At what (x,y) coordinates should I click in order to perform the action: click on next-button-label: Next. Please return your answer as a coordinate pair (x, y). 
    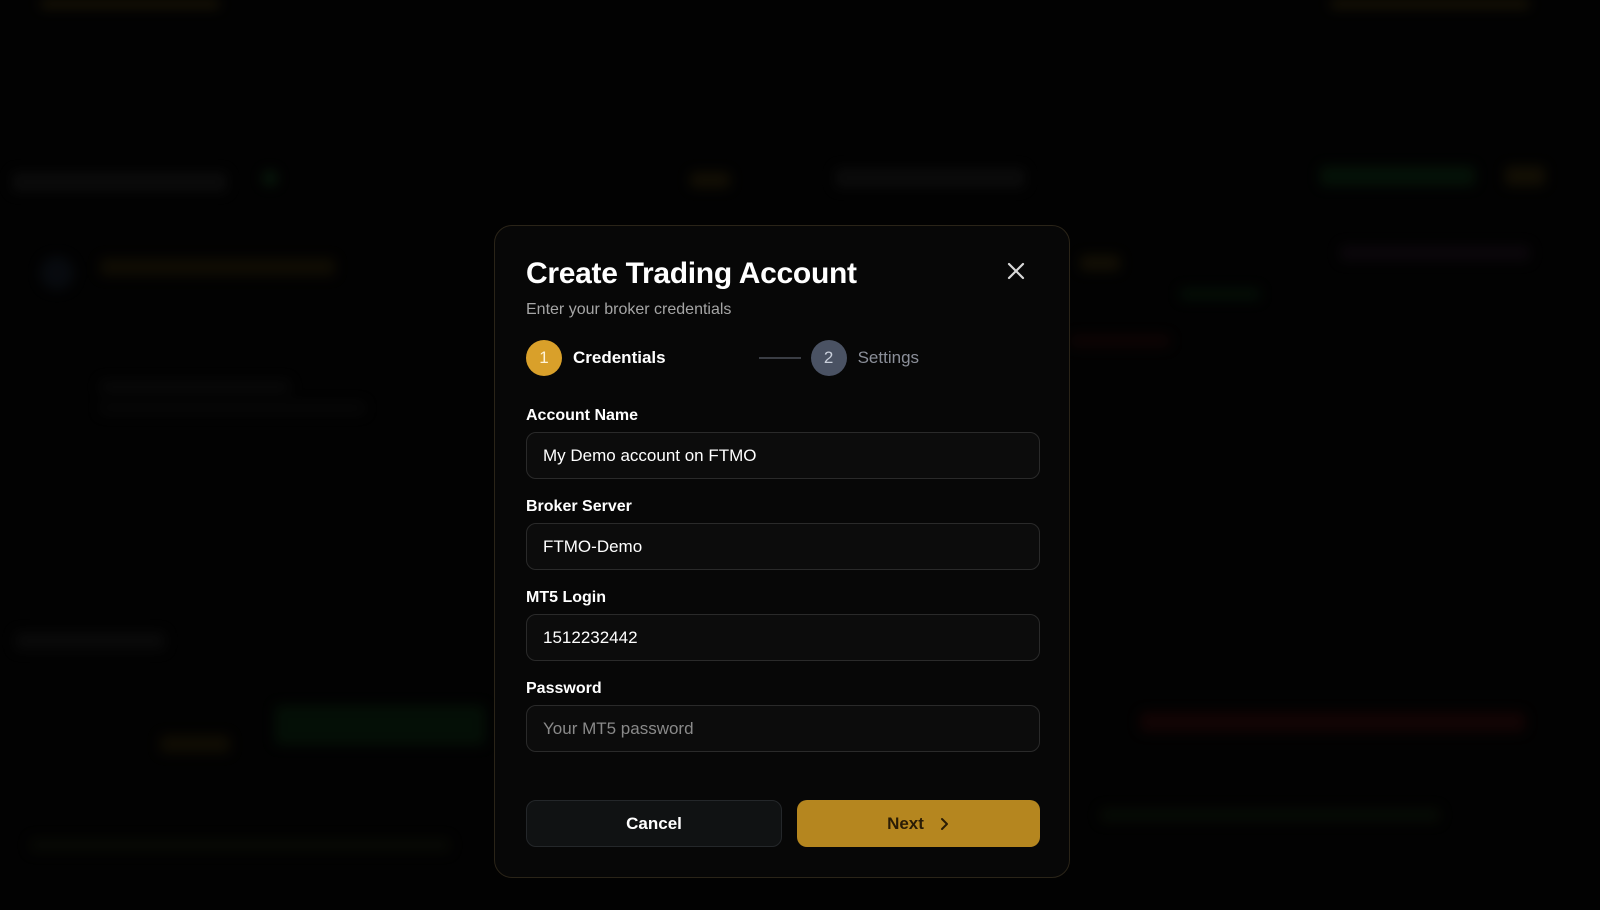
    Looking at the image, I should click on (905, 823).